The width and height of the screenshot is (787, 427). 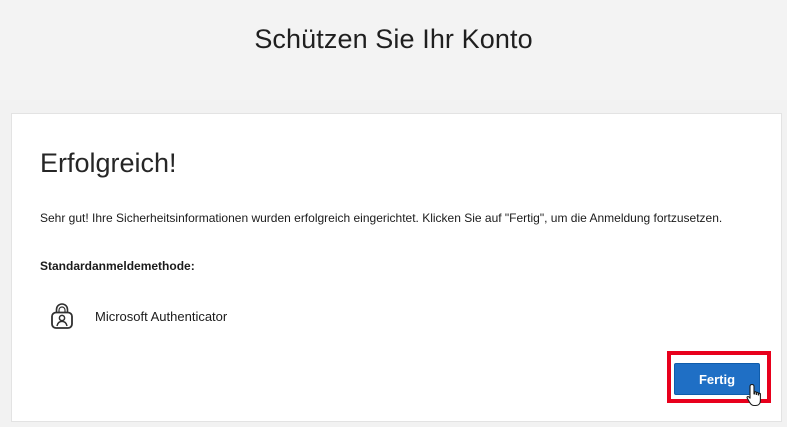 I want to click on default-method-name: Microsoft Authenticator, so click(x=161, y=316).